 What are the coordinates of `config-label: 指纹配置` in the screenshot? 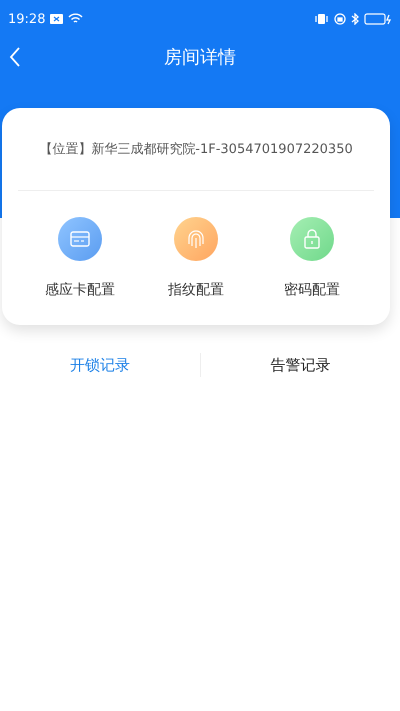 It's located at (196, 290).